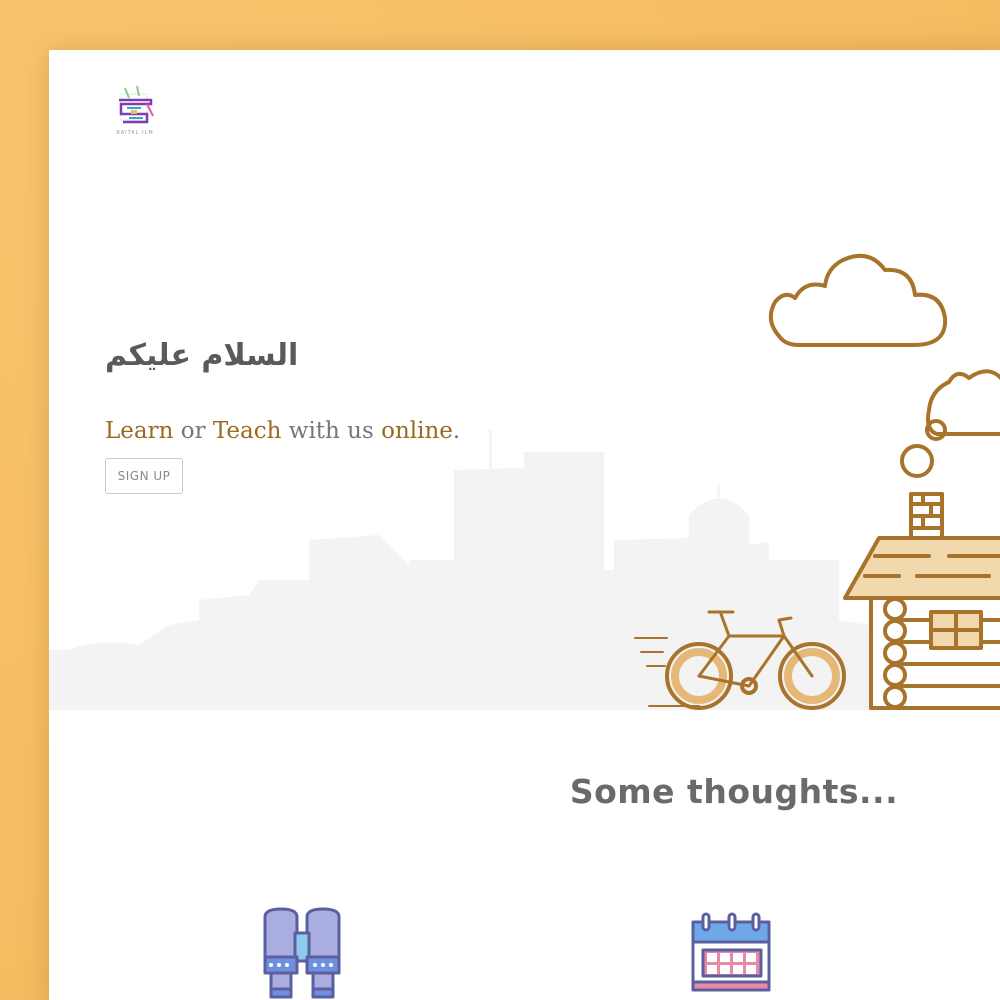  What do you see at coordinates (135, 109) in the screenshot?
I see `logo-icon: BAITAL·ILM` at bounding box center [135, 109].